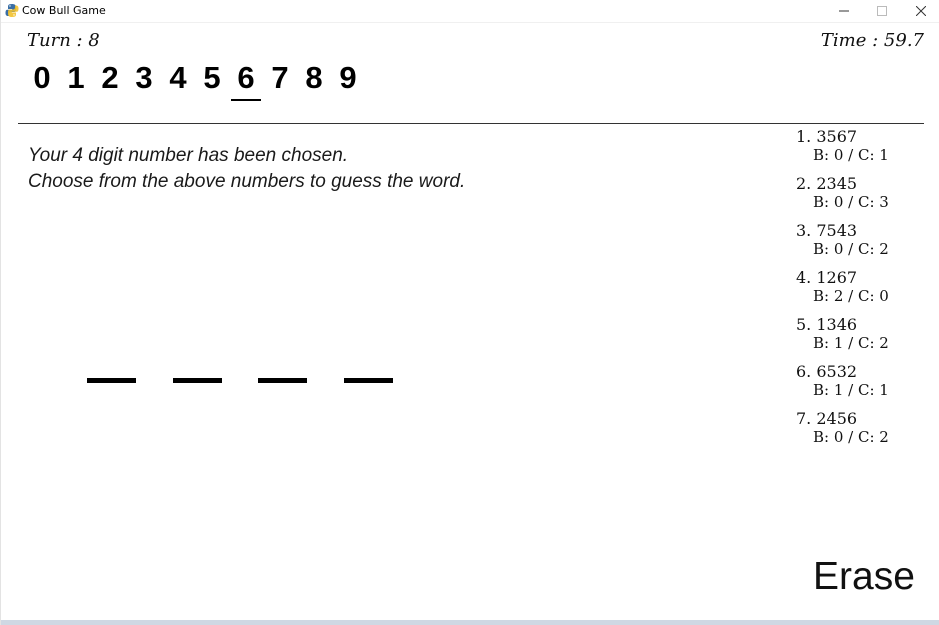 This screenshot has height=625, width=939. I want to click on history-guess: 4. 1267, so click(827, 277).